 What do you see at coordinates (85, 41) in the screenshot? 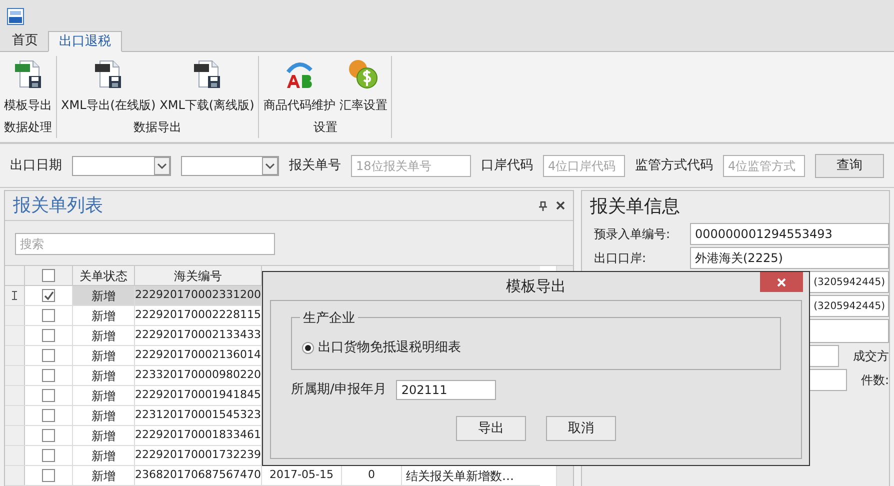
I see `ribbon-tab: 出口退税` at bounding box center [85, 41].